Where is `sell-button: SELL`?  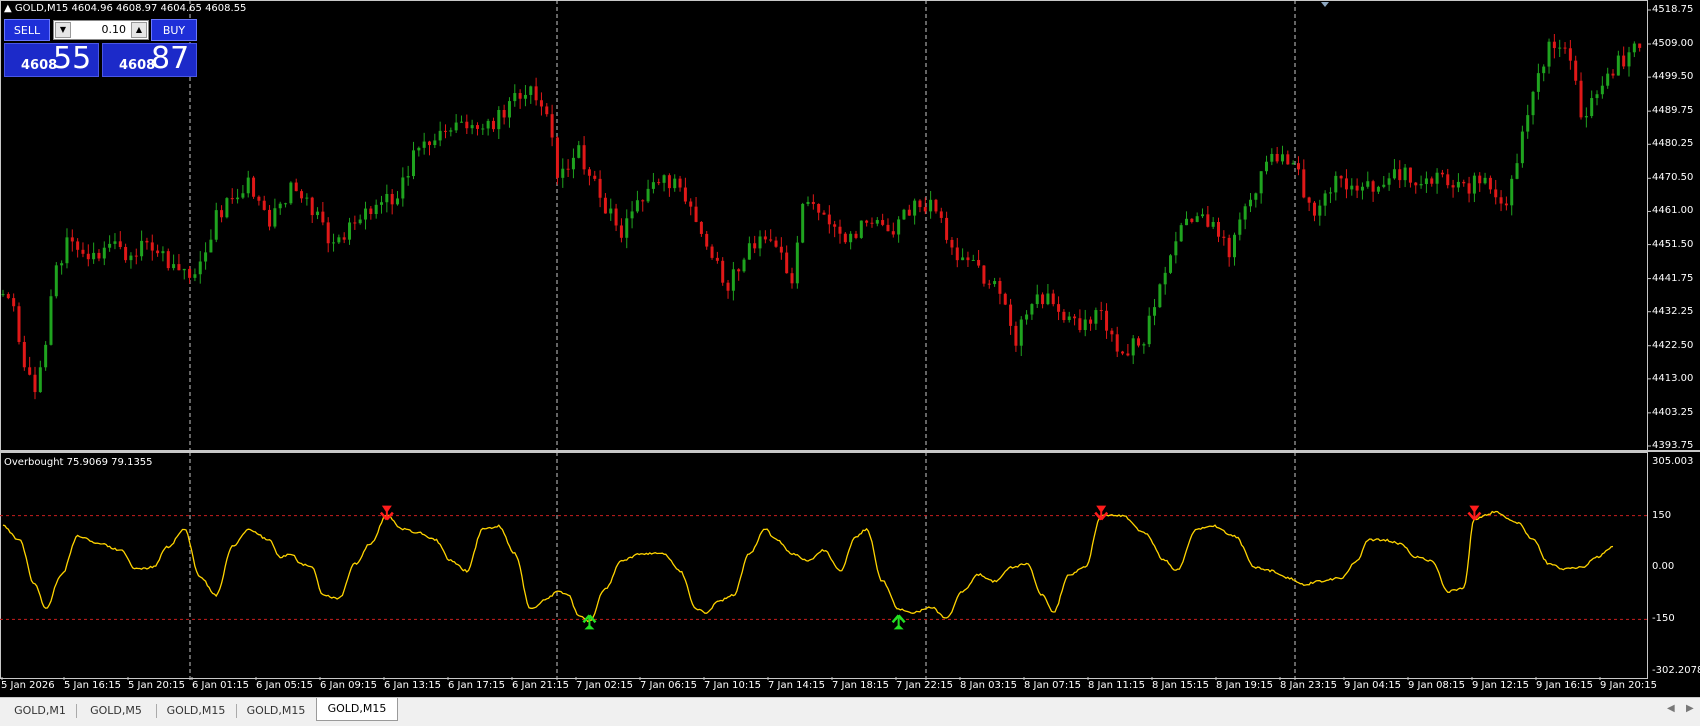 sell-button: SELL is located at coordinates (27, 30).